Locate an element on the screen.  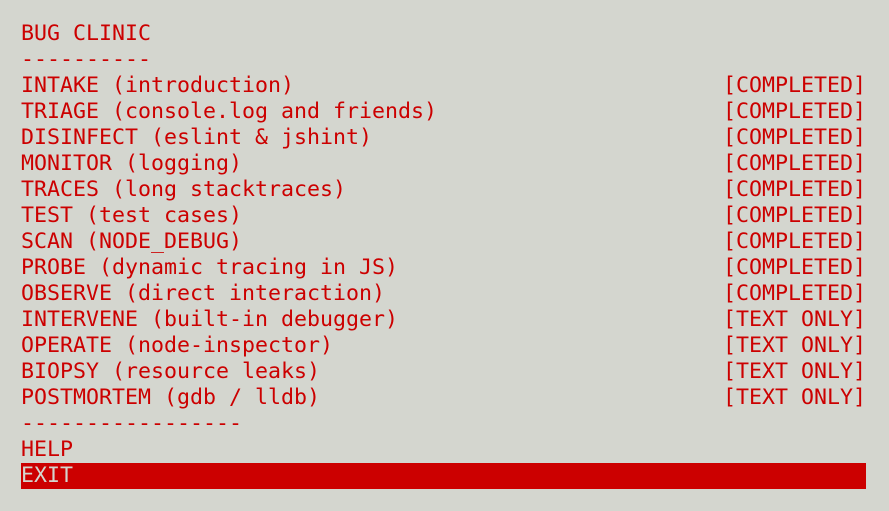
menu-item-test: TEST (test cases) [COMPLETED] is located at coordinates (443, 216).